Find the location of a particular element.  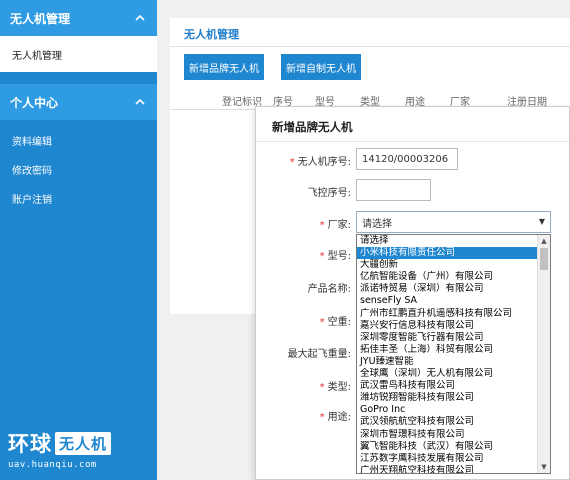

sidebar-item-change-password: 修改密码 is located at coordinates (78, 169).